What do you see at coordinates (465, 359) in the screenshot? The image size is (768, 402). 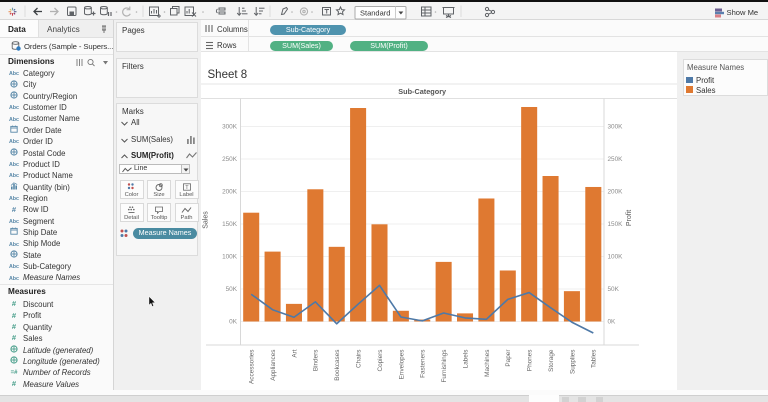 I see `svg-text: Labels` at bounding box center [465, 359].